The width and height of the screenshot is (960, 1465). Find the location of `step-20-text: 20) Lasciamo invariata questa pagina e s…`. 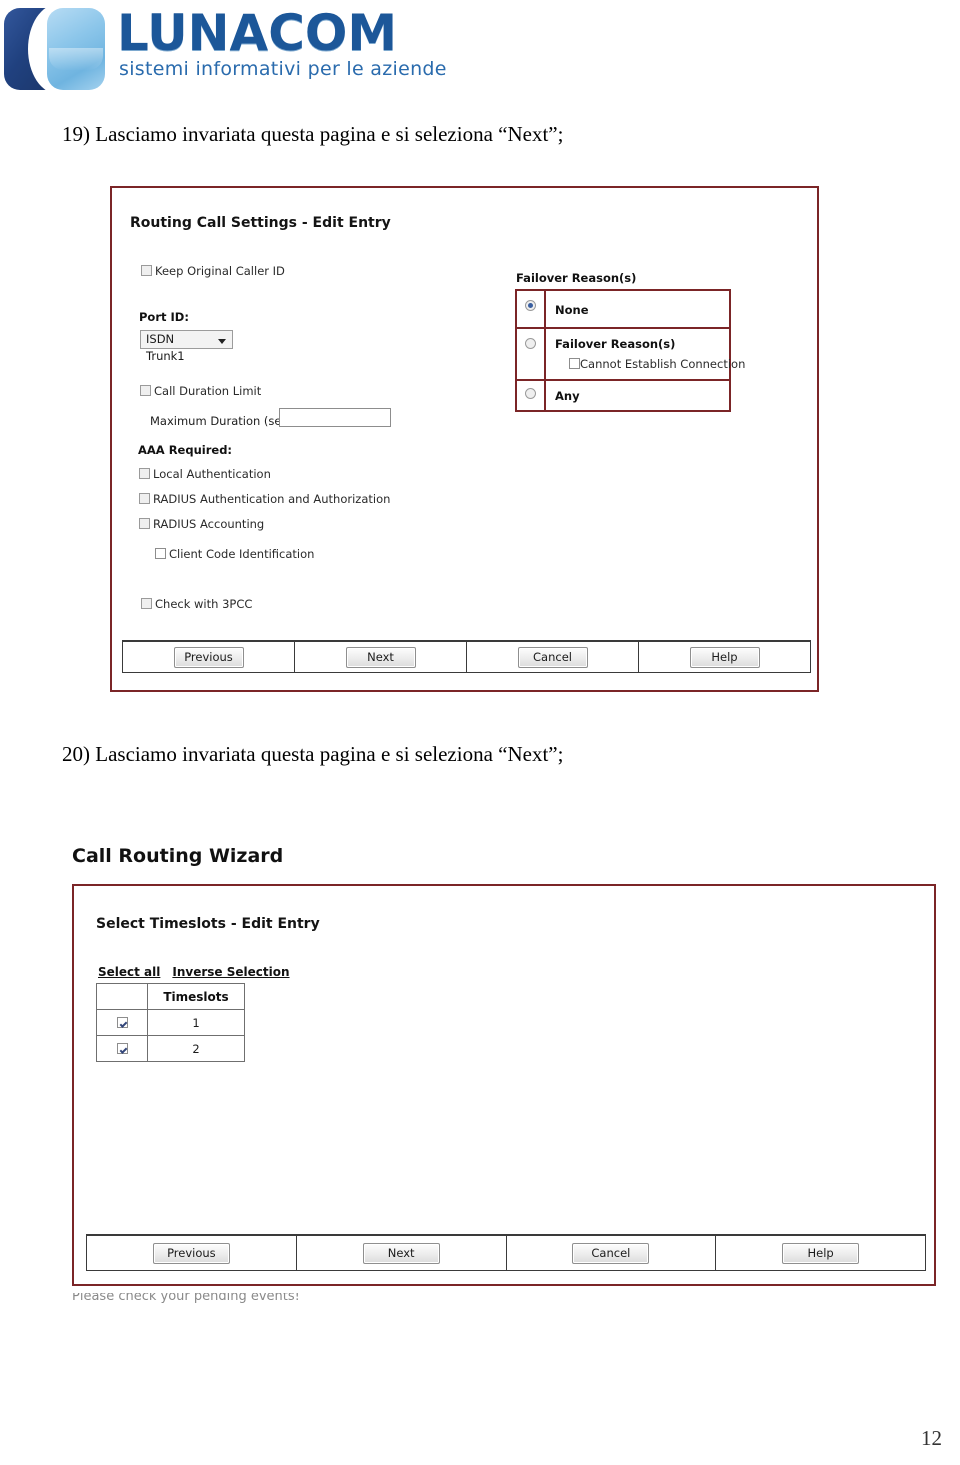

step-20-text: 20) Lasciamo invariata questa pagina e s… is located at coordinates (313, 754).